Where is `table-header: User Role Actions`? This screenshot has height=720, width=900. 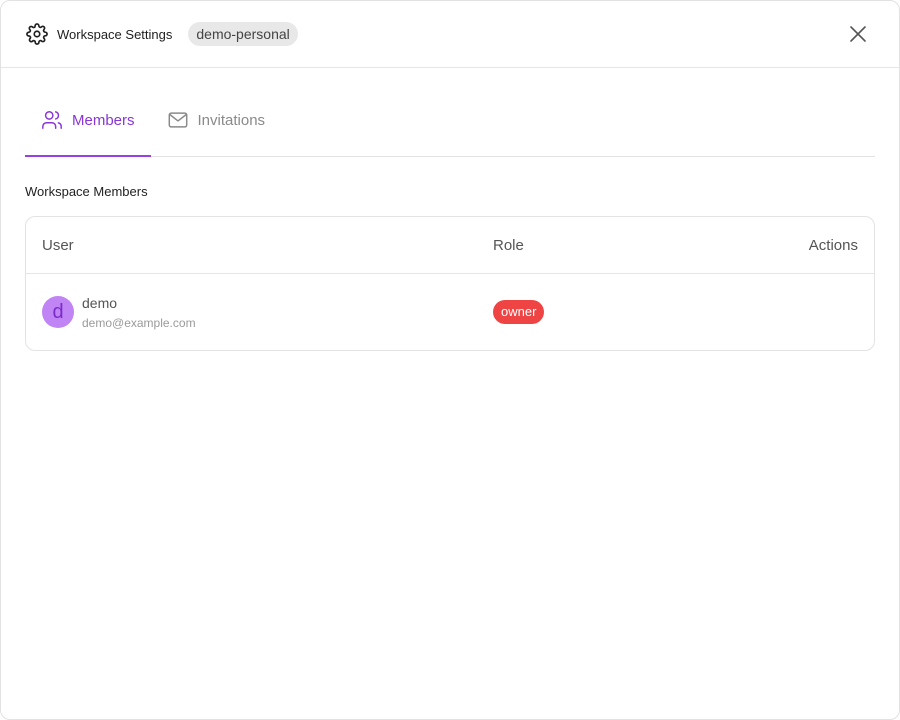 table-header: User Role Actions is located at coordinates (450, 245).